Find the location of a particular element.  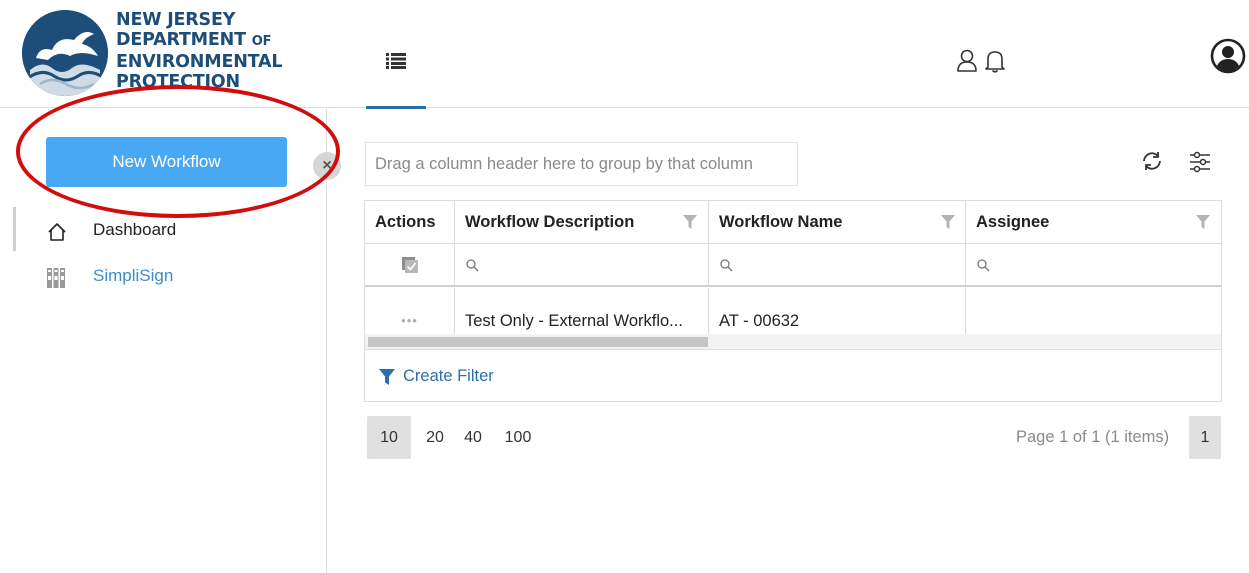

page-size-10: 10 is located at coordinates (389, 437).